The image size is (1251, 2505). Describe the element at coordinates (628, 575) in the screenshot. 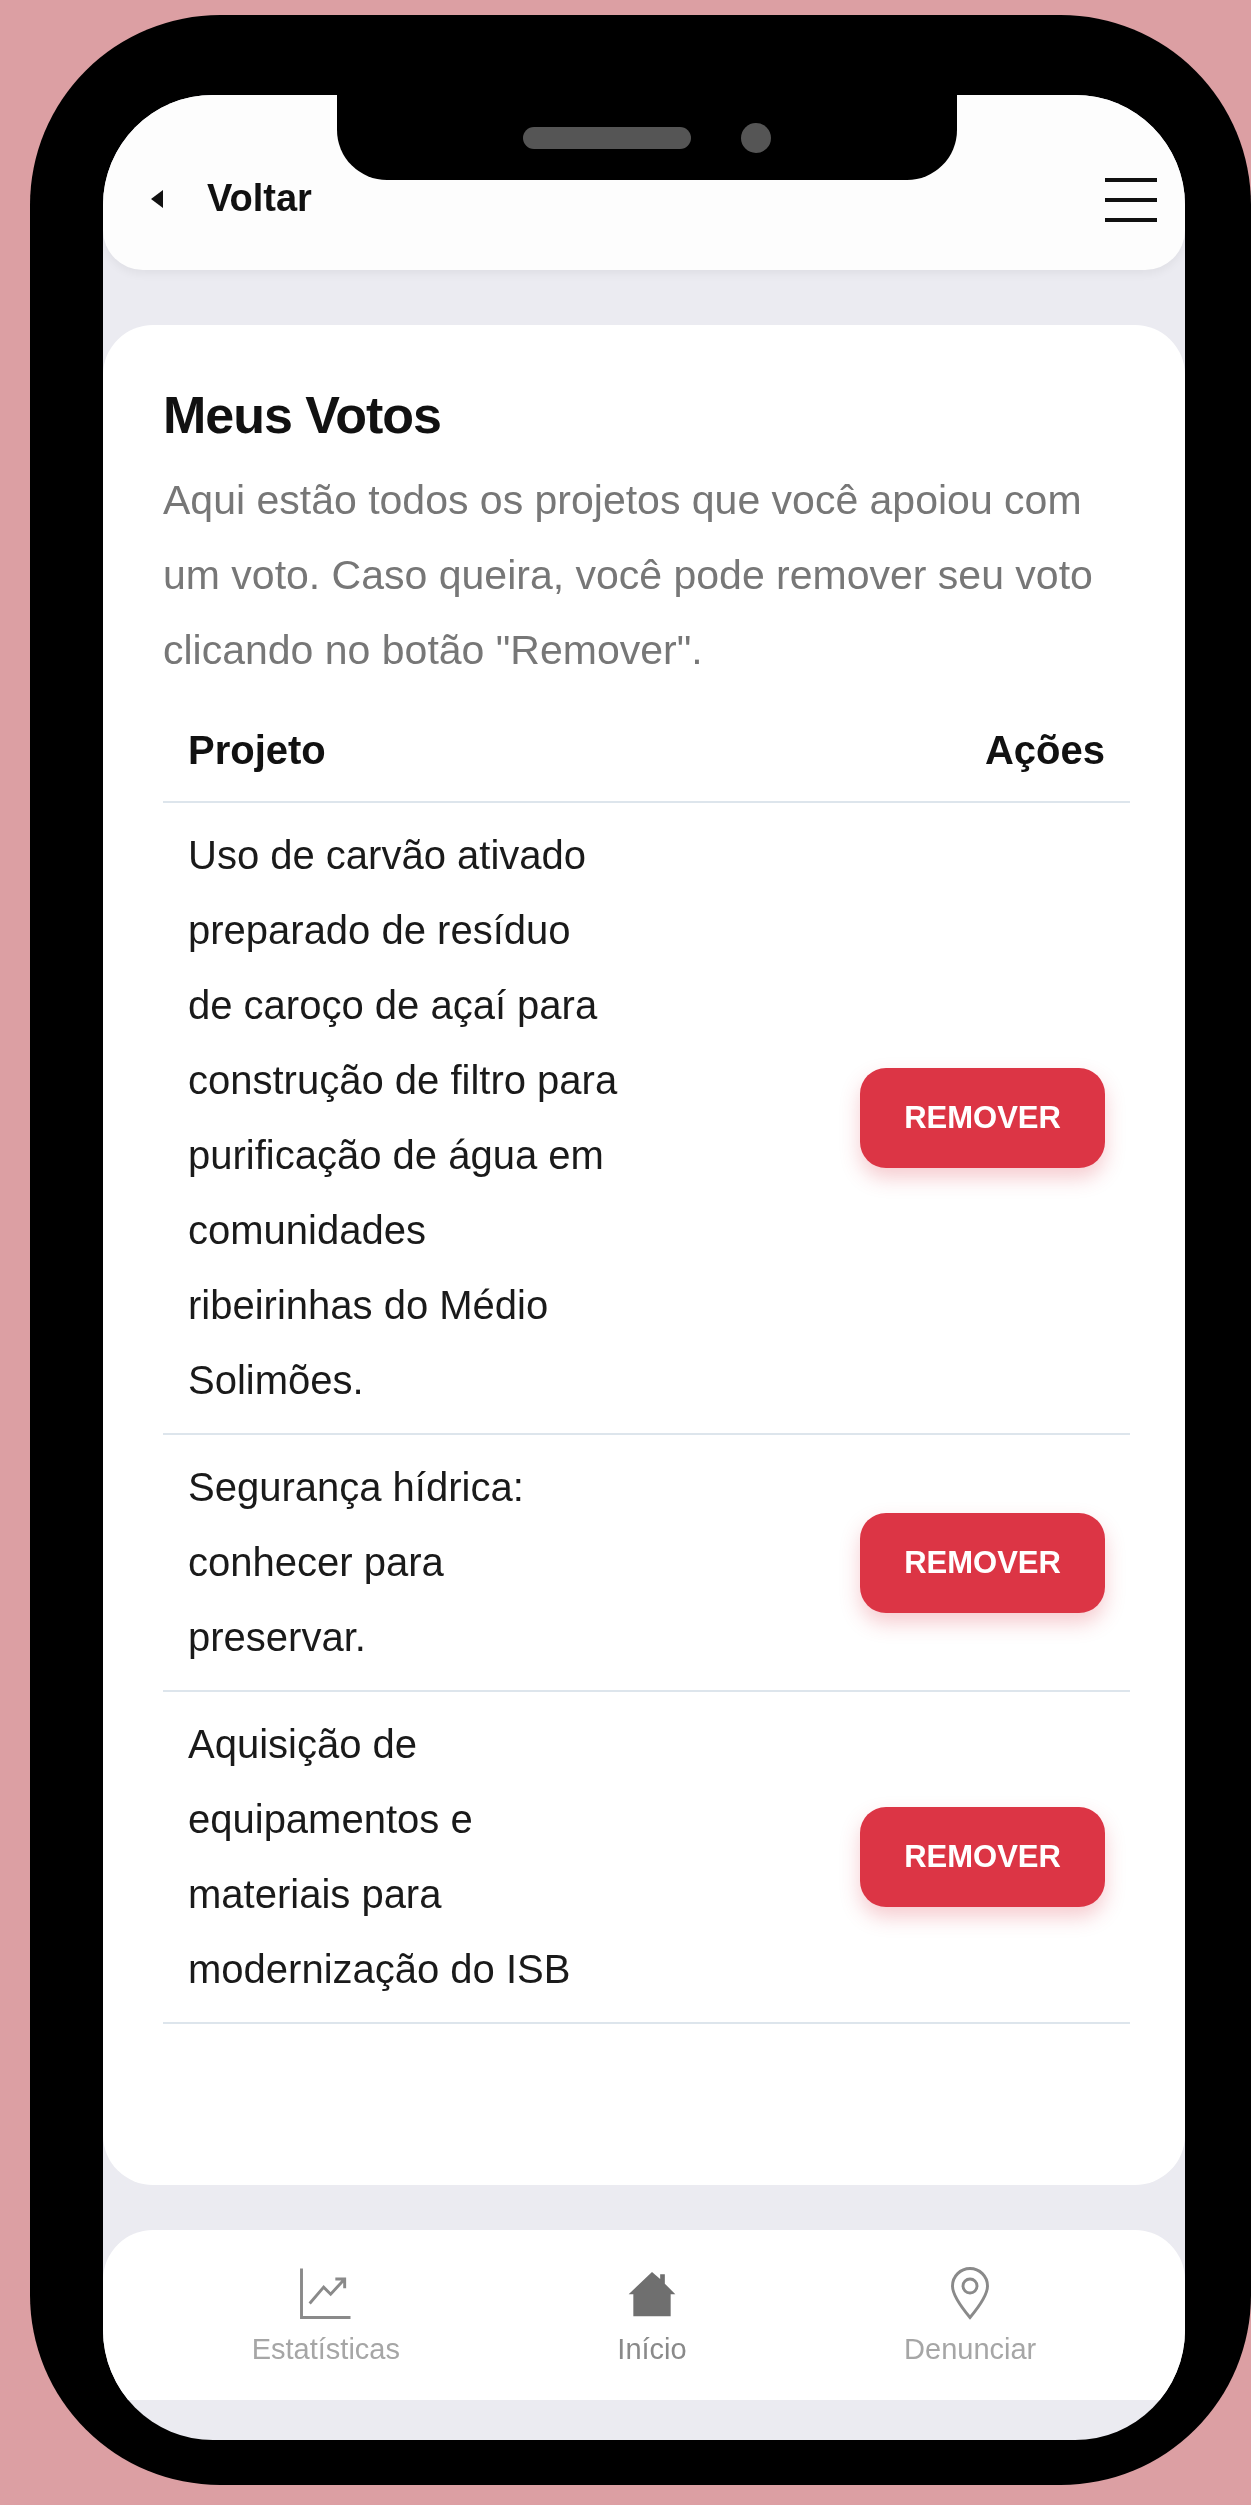

I see `page-description: Aqui estão todos os projetos que você apoiou com um voto. Caso queira, você pode remover seu voto clicando no botão "Remover".` at that location.